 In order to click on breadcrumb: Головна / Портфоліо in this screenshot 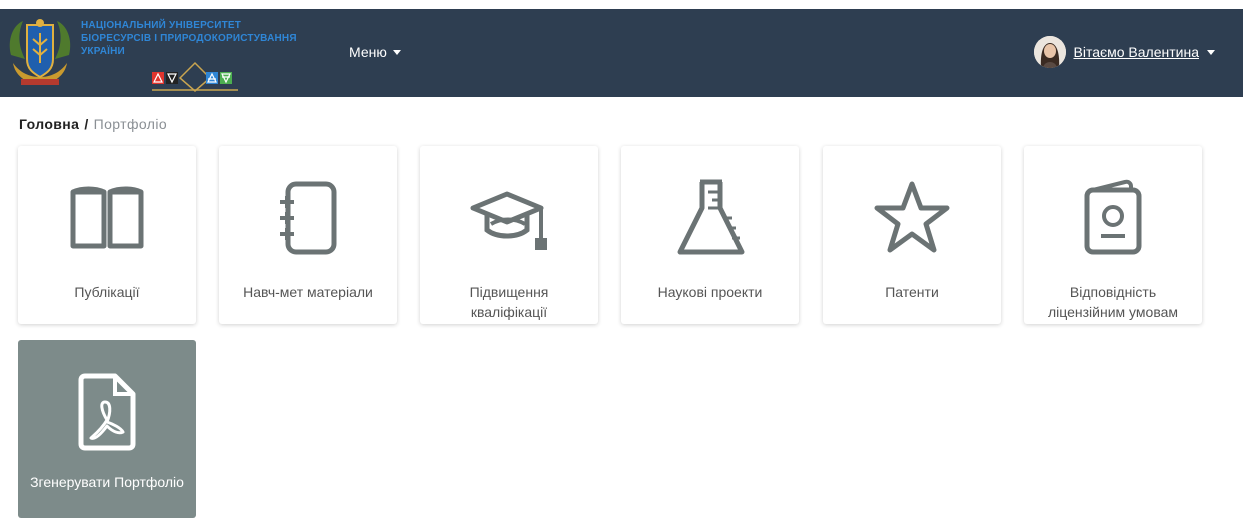, I will do `click(93, 124)`.